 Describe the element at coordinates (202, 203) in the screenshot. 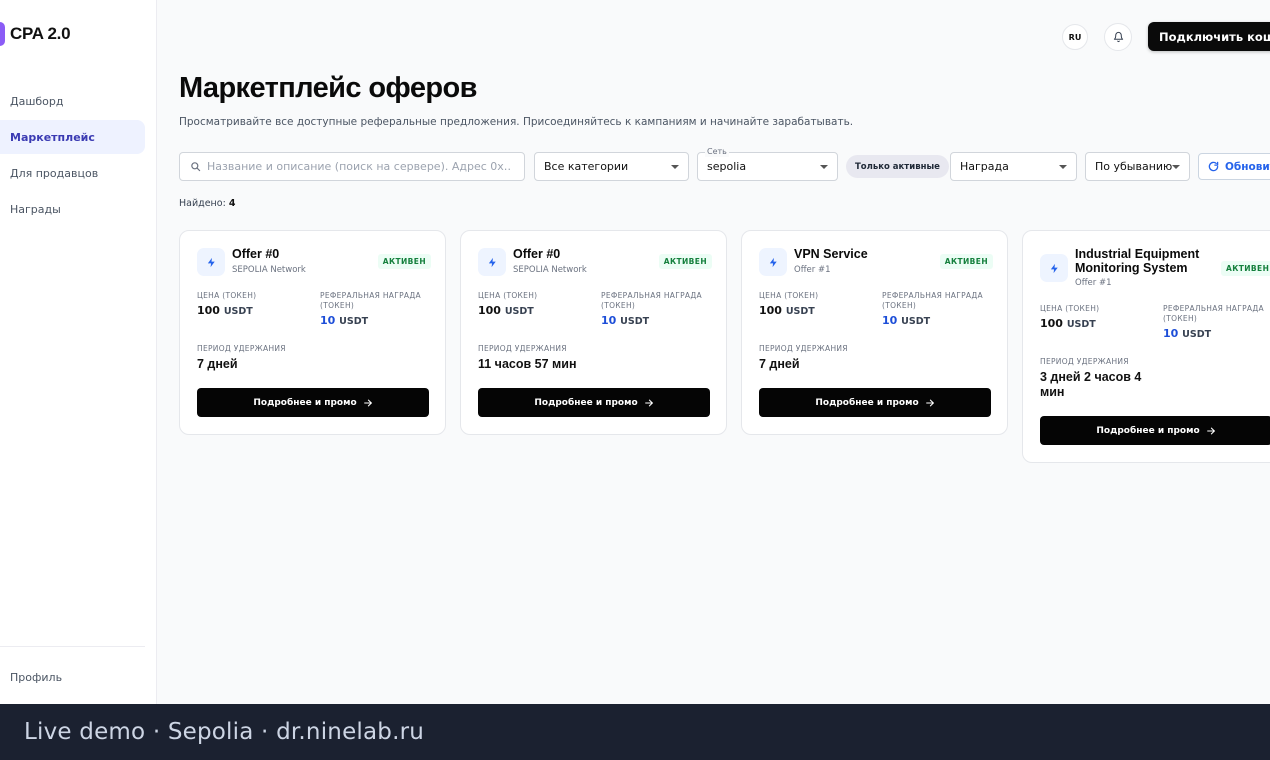

I see `results-count-label: Найдено:` at that location.